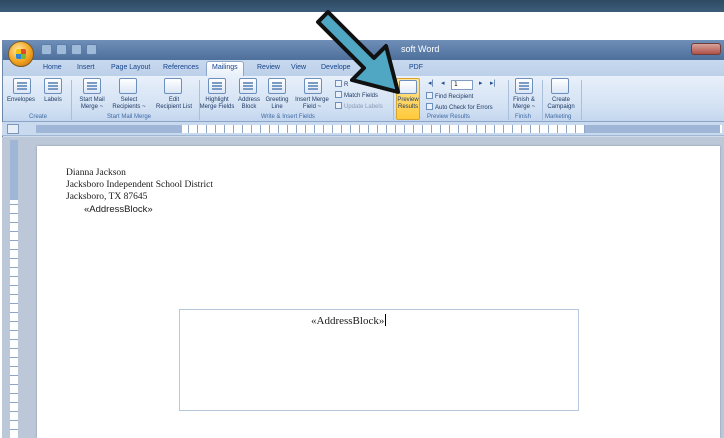 The height and width of the screenshot is (438, 724). I want to click on annotation-arrow-icon, so click(358, 52).